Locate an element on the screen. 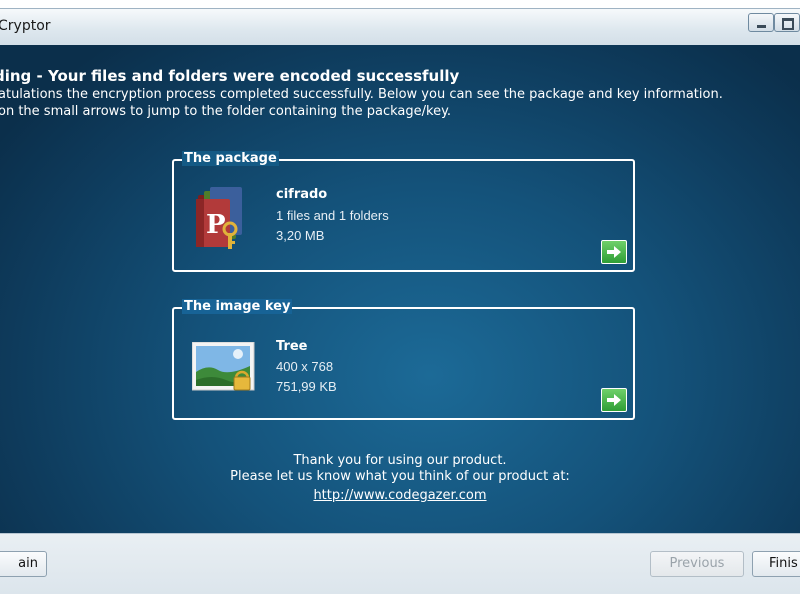 This screenshot has width=800, height=600. window-title: Cryptor is located at coordinates (25, 26).